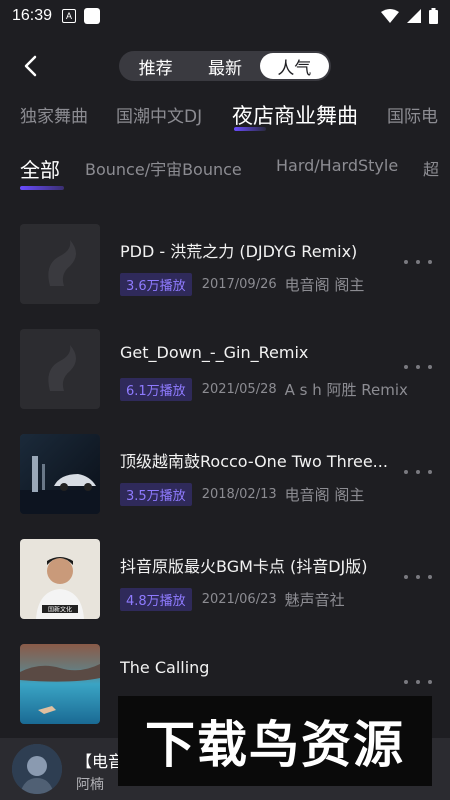 The image size is (450, 800). Describe the element at coordinates (54, 114) in the screenshot. I see `category-exclusive-dance: 独家舞曲` at that location.